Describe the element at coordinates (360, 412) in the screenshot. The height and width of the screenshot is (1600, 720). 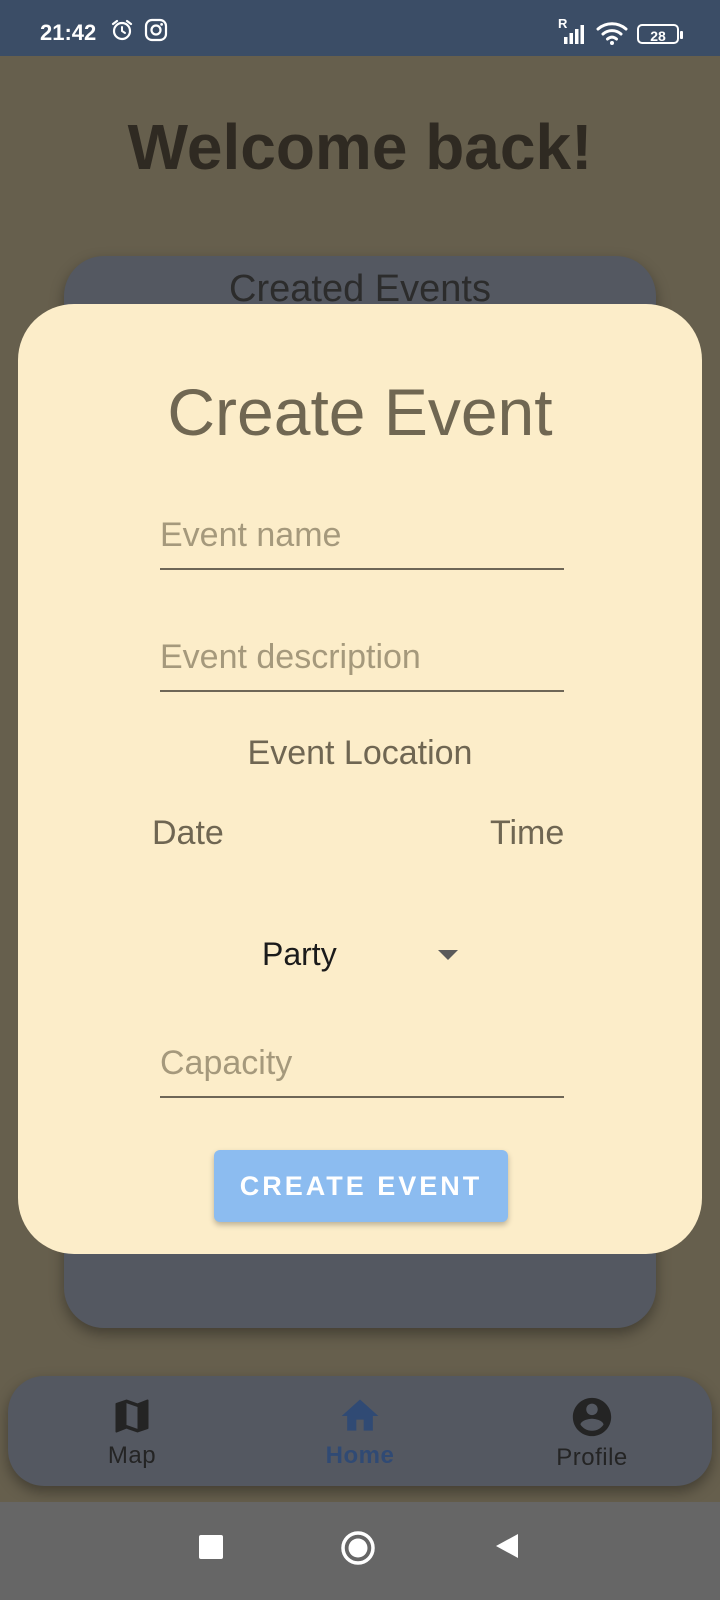
I see `dialog-title: Create Event` at that location.